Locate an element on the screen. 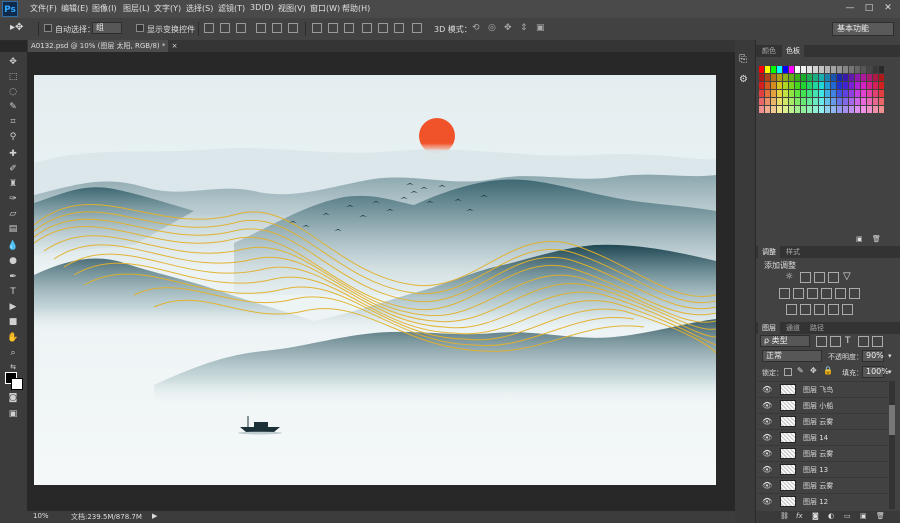 This screenshot has width=900, height=523. layer-row: 👁 图层 12 is located at coordinates (823, 501).